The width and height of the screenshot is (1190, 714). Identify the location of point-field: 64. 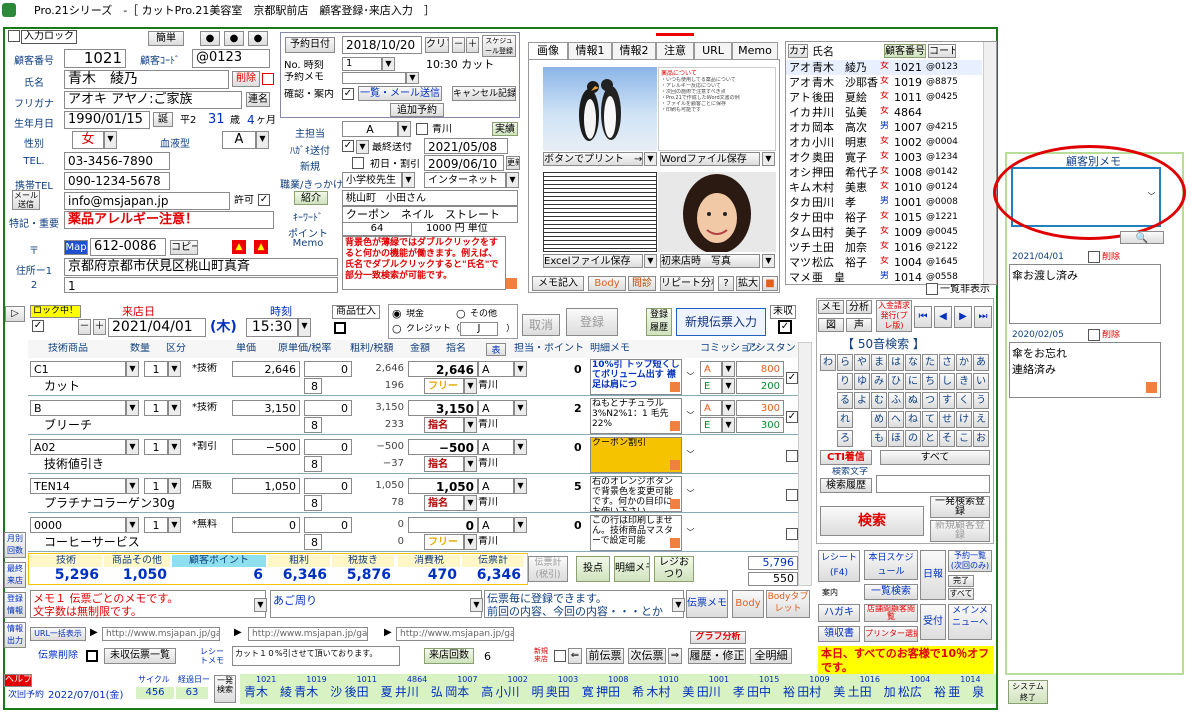
(377, 229).